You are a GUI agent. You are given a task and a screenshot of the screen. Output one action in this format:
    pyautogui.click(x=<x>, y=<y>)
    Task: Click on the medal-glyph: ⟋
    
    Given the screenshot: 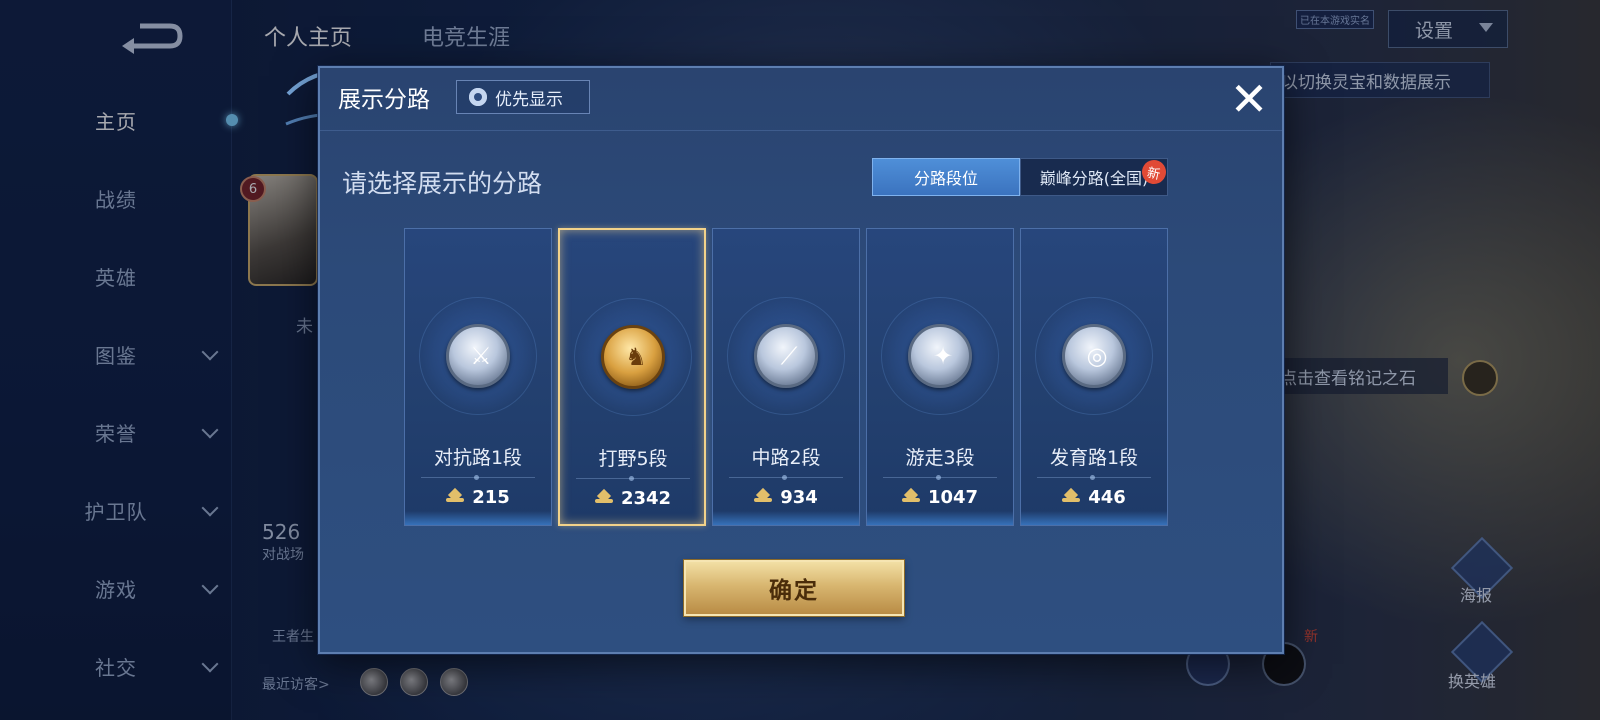 What is the action you would take?
    pyautogui.click(x=789, y=356)
    